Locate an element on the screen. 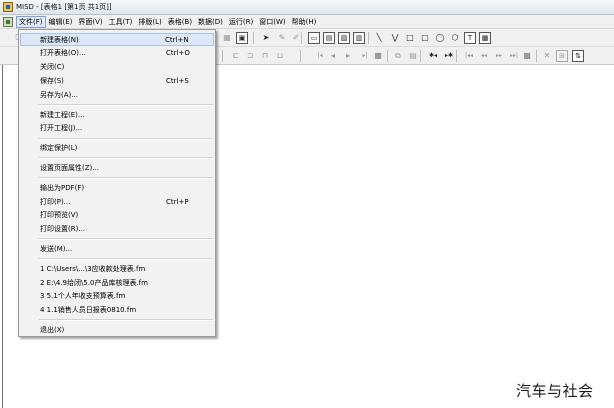 The width and height of the screenshot is (614, 408). field-icon: ▧ is located at coordinates (344, 38).